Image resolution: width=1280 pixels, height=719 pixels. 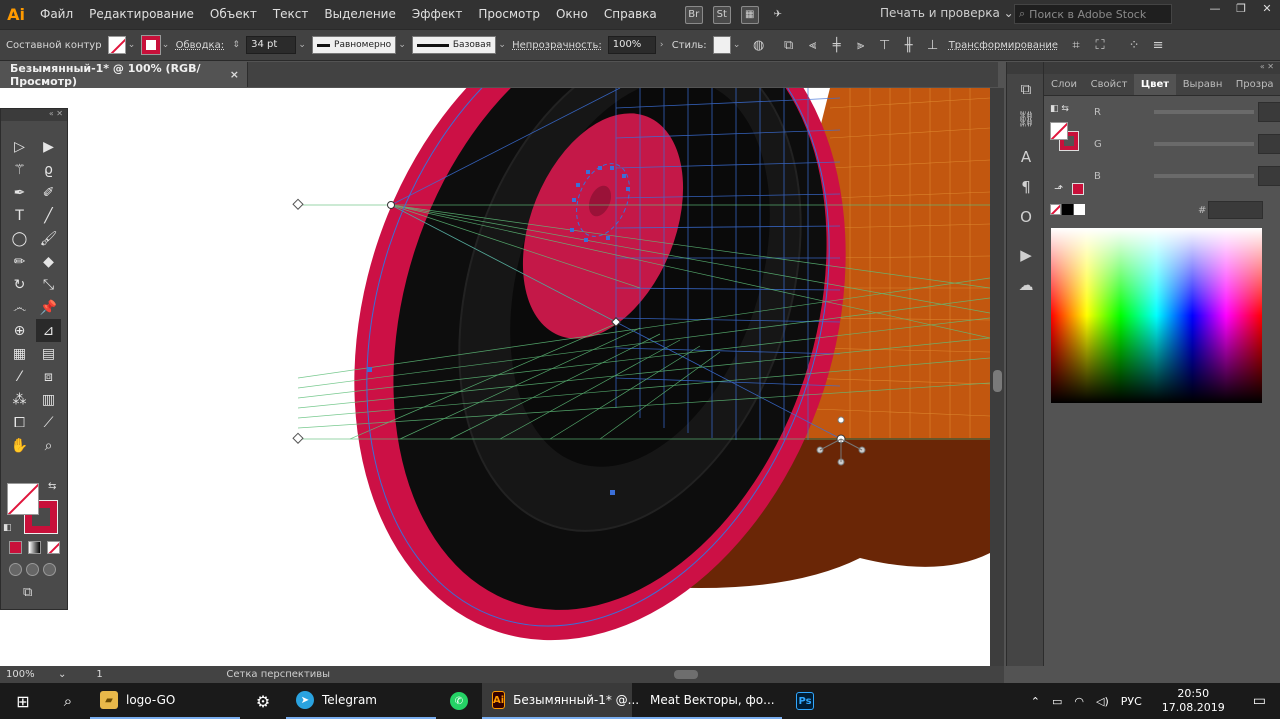 What do you see at coordinates (19, 146) in the screenshot?
I see `selection-tool-icon: ▷` at bounding box center [19, 146].